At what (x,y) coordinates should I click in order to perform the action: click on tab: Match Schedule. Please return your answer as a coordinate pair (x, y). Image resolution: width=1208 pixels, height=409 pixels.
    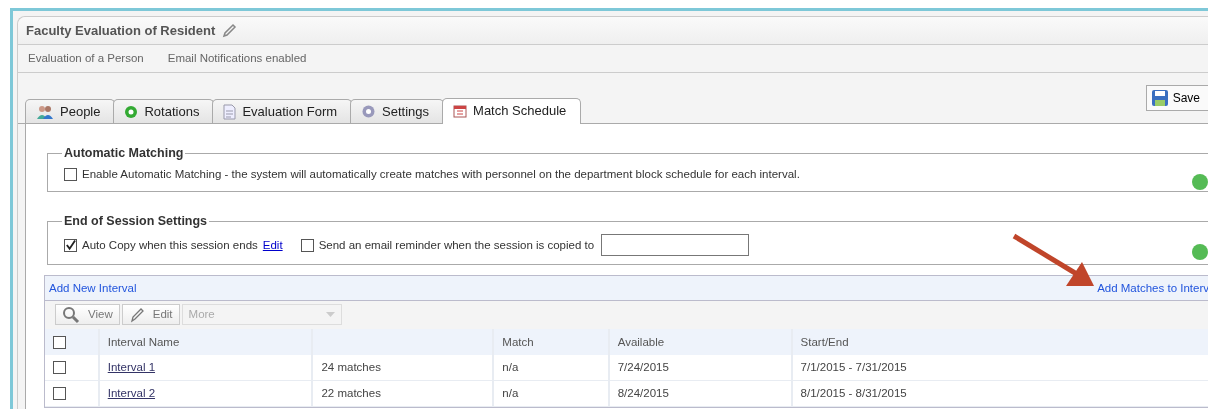
    Looking at the image, I should click on (512, 111).